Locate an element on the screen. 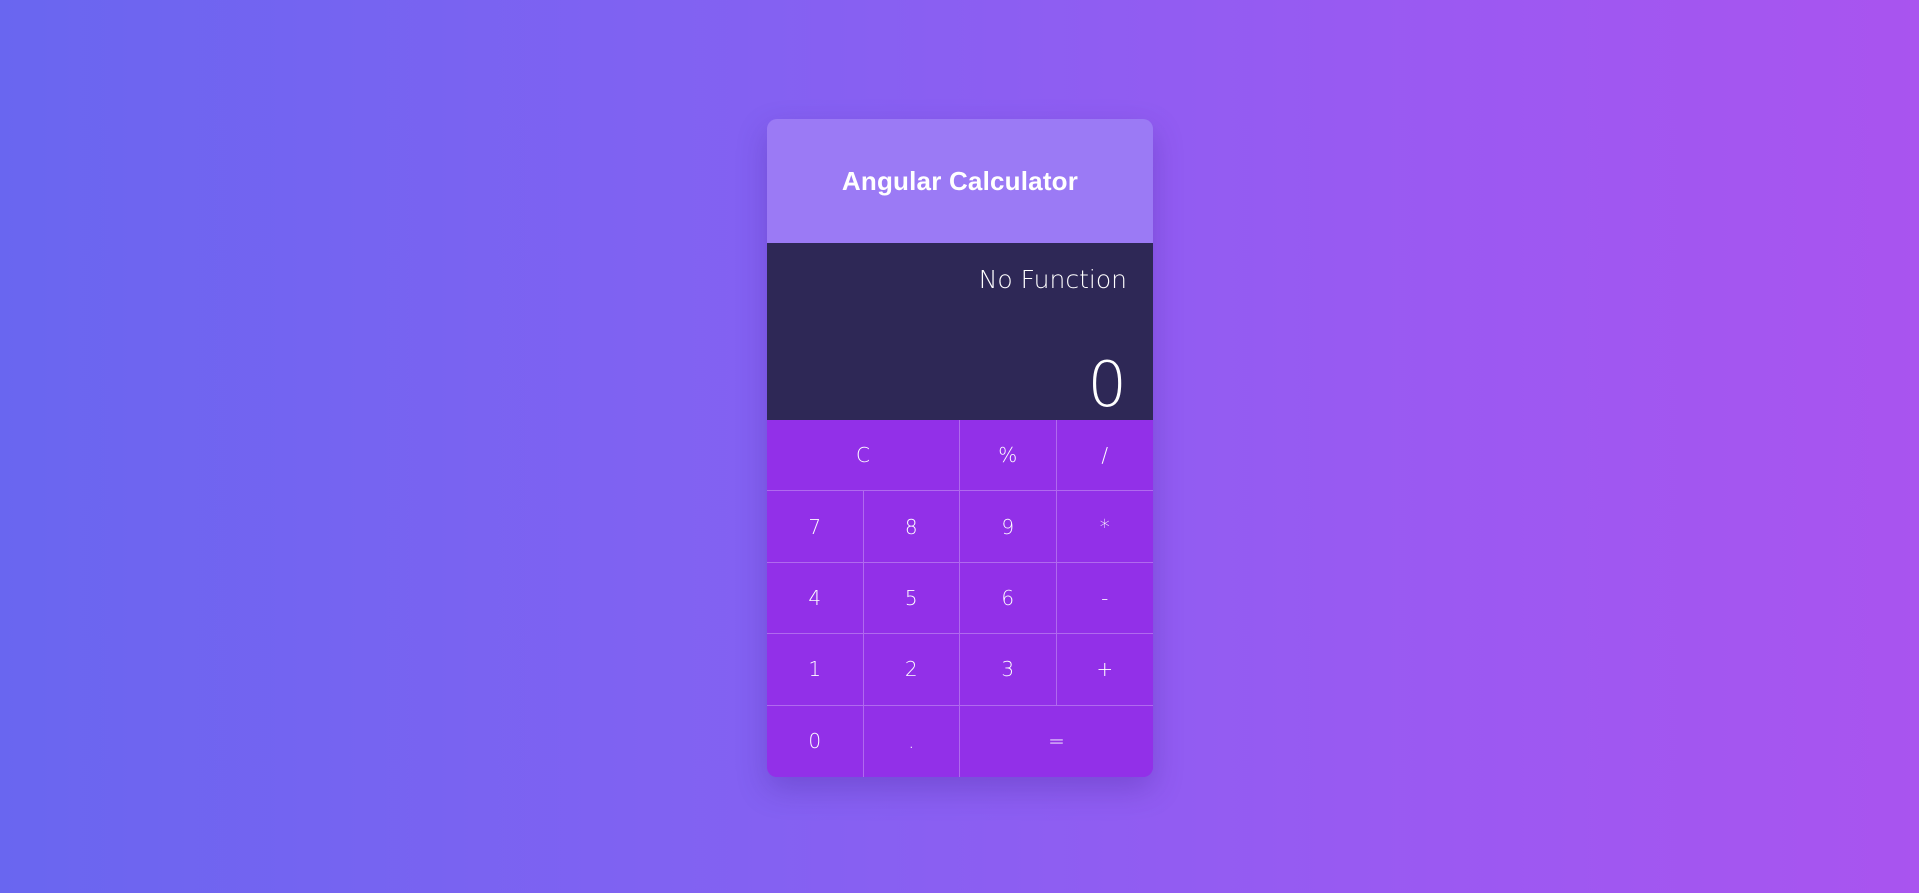 This screenshot has height=893, width=1919. digit-5-button: 5 is located at coordinates (911, 598).